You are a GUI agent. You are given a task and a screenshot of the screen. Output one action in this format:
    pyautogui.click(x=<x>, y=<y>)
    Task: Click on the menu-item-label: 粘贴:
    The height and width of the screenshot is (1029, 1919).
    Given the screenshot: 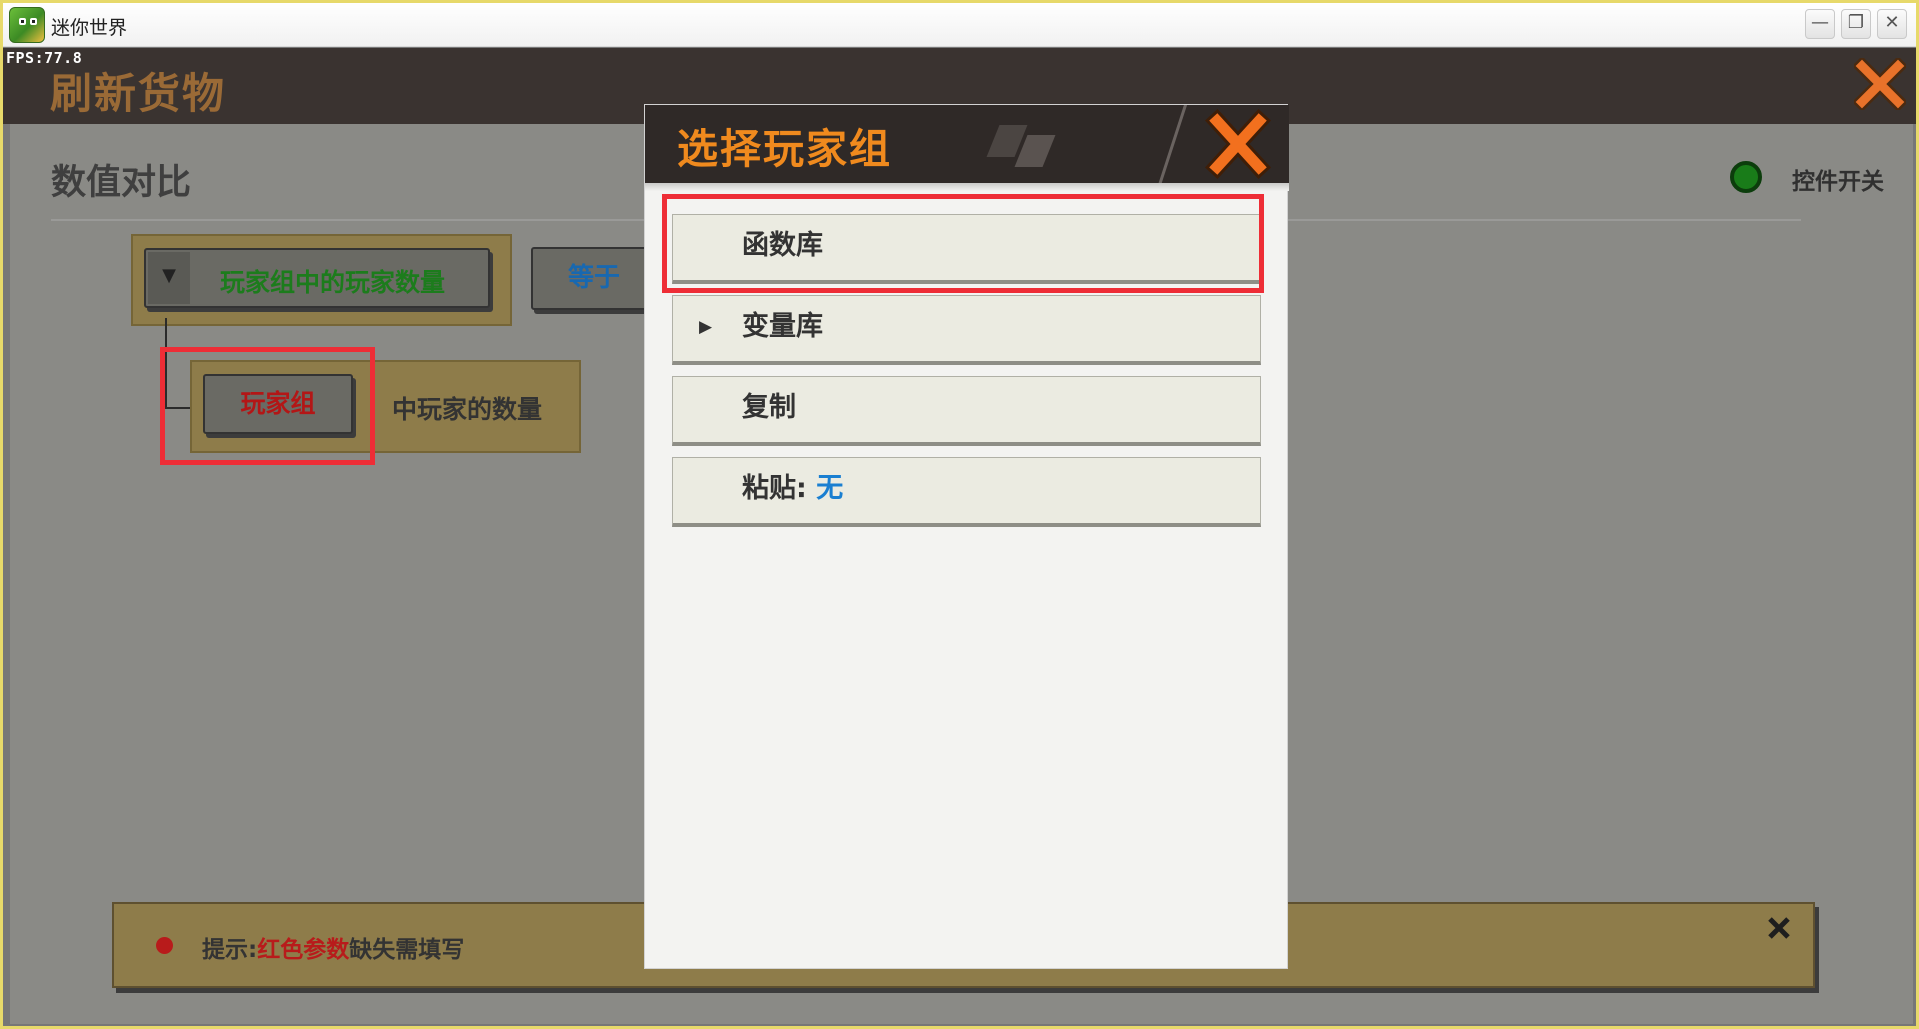 What is the action you would take?
    pyautogui.click(x=774, y=488)
    